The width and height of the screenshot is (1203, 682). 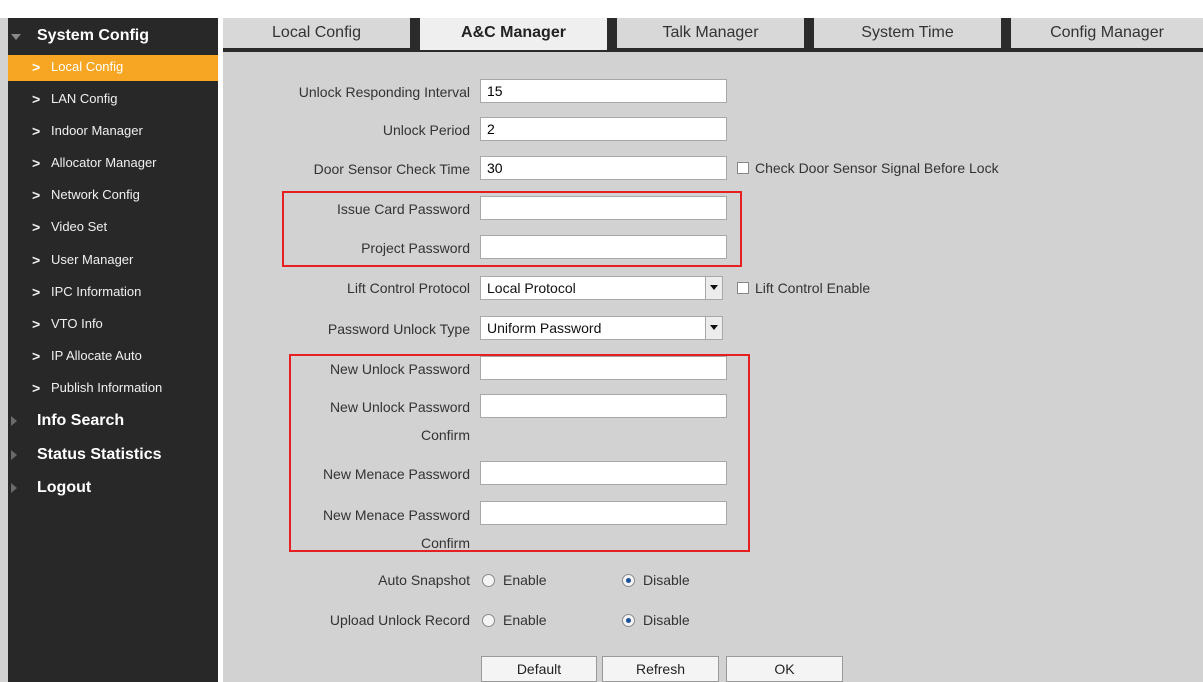 I want to click on sidebar-item-label: Local Config, so click(x=87, y=66).